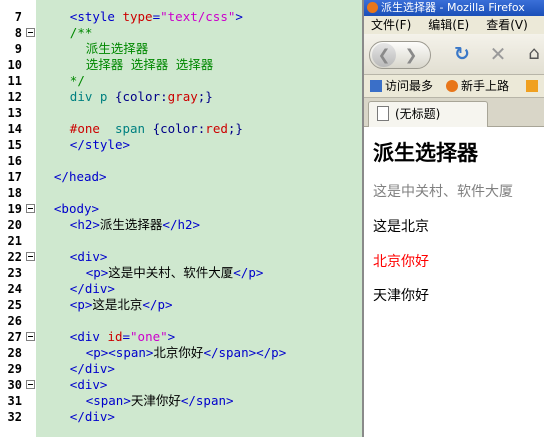 Image resolution: width=544 pixels, height=437 pixels. I want to click on code-line: 21, so click(181, 241).